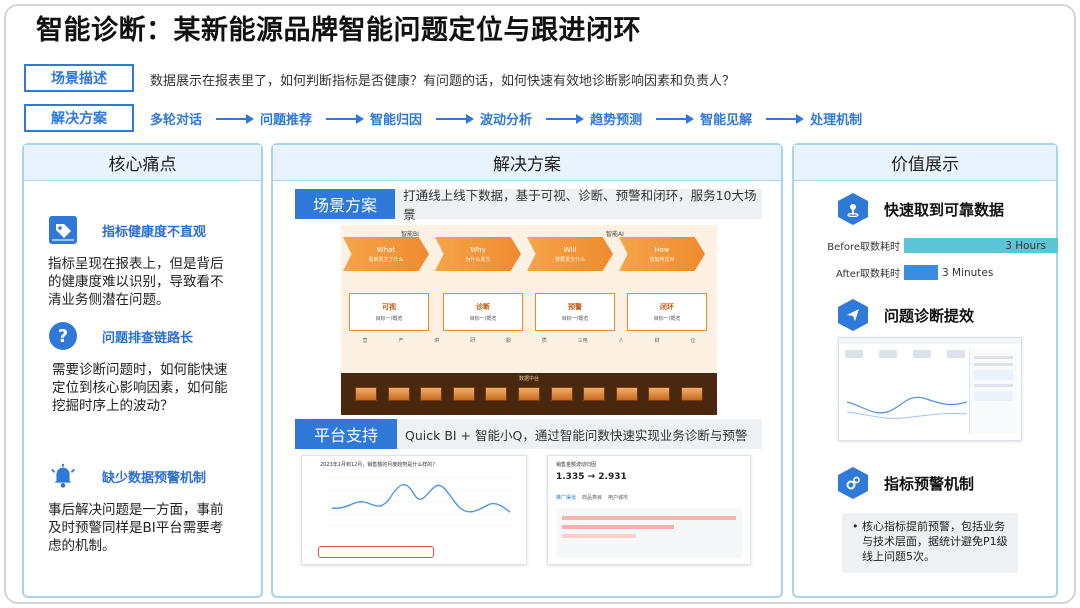 Image resolution: width=1080 pixels, height=608 pixels. Describe the element at coordinates (154, 478) in the screenshot. I see `pain-title: 缺少数据预警机制` at that location.